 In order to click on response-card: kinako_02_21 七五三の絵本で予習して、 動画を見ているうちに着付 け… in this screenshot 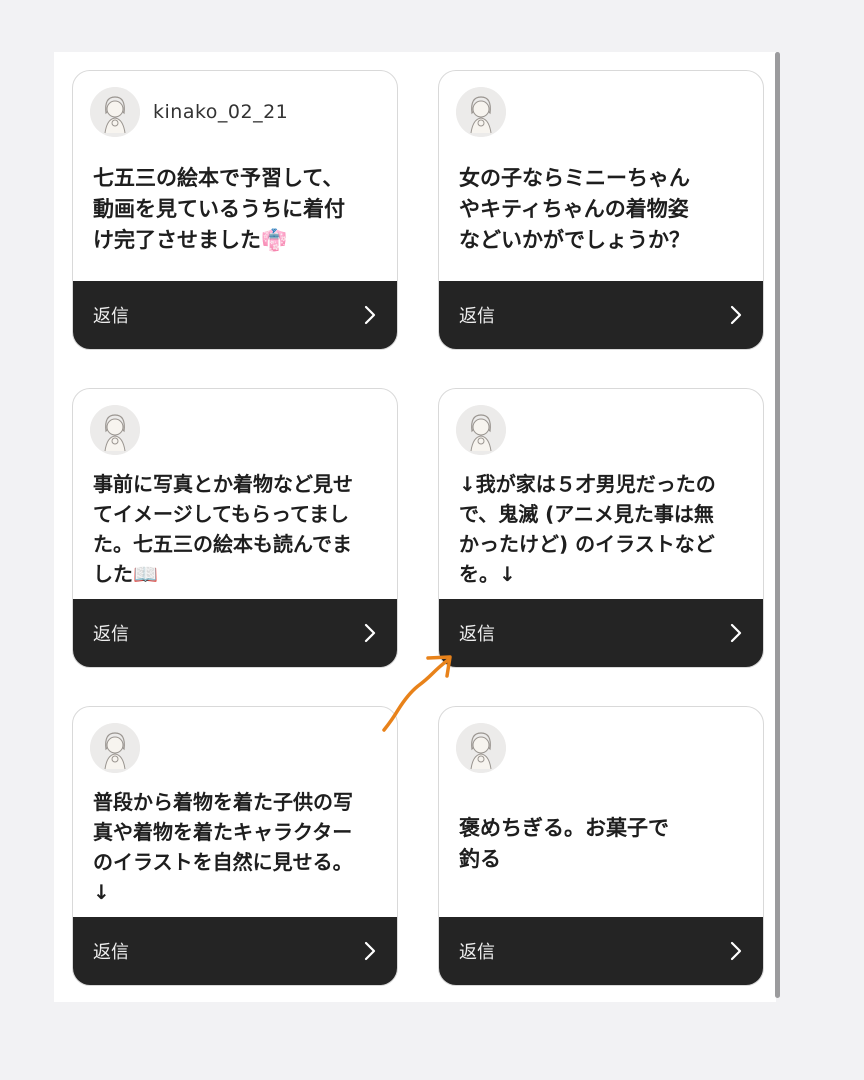, I will do `click(235, 210)`.